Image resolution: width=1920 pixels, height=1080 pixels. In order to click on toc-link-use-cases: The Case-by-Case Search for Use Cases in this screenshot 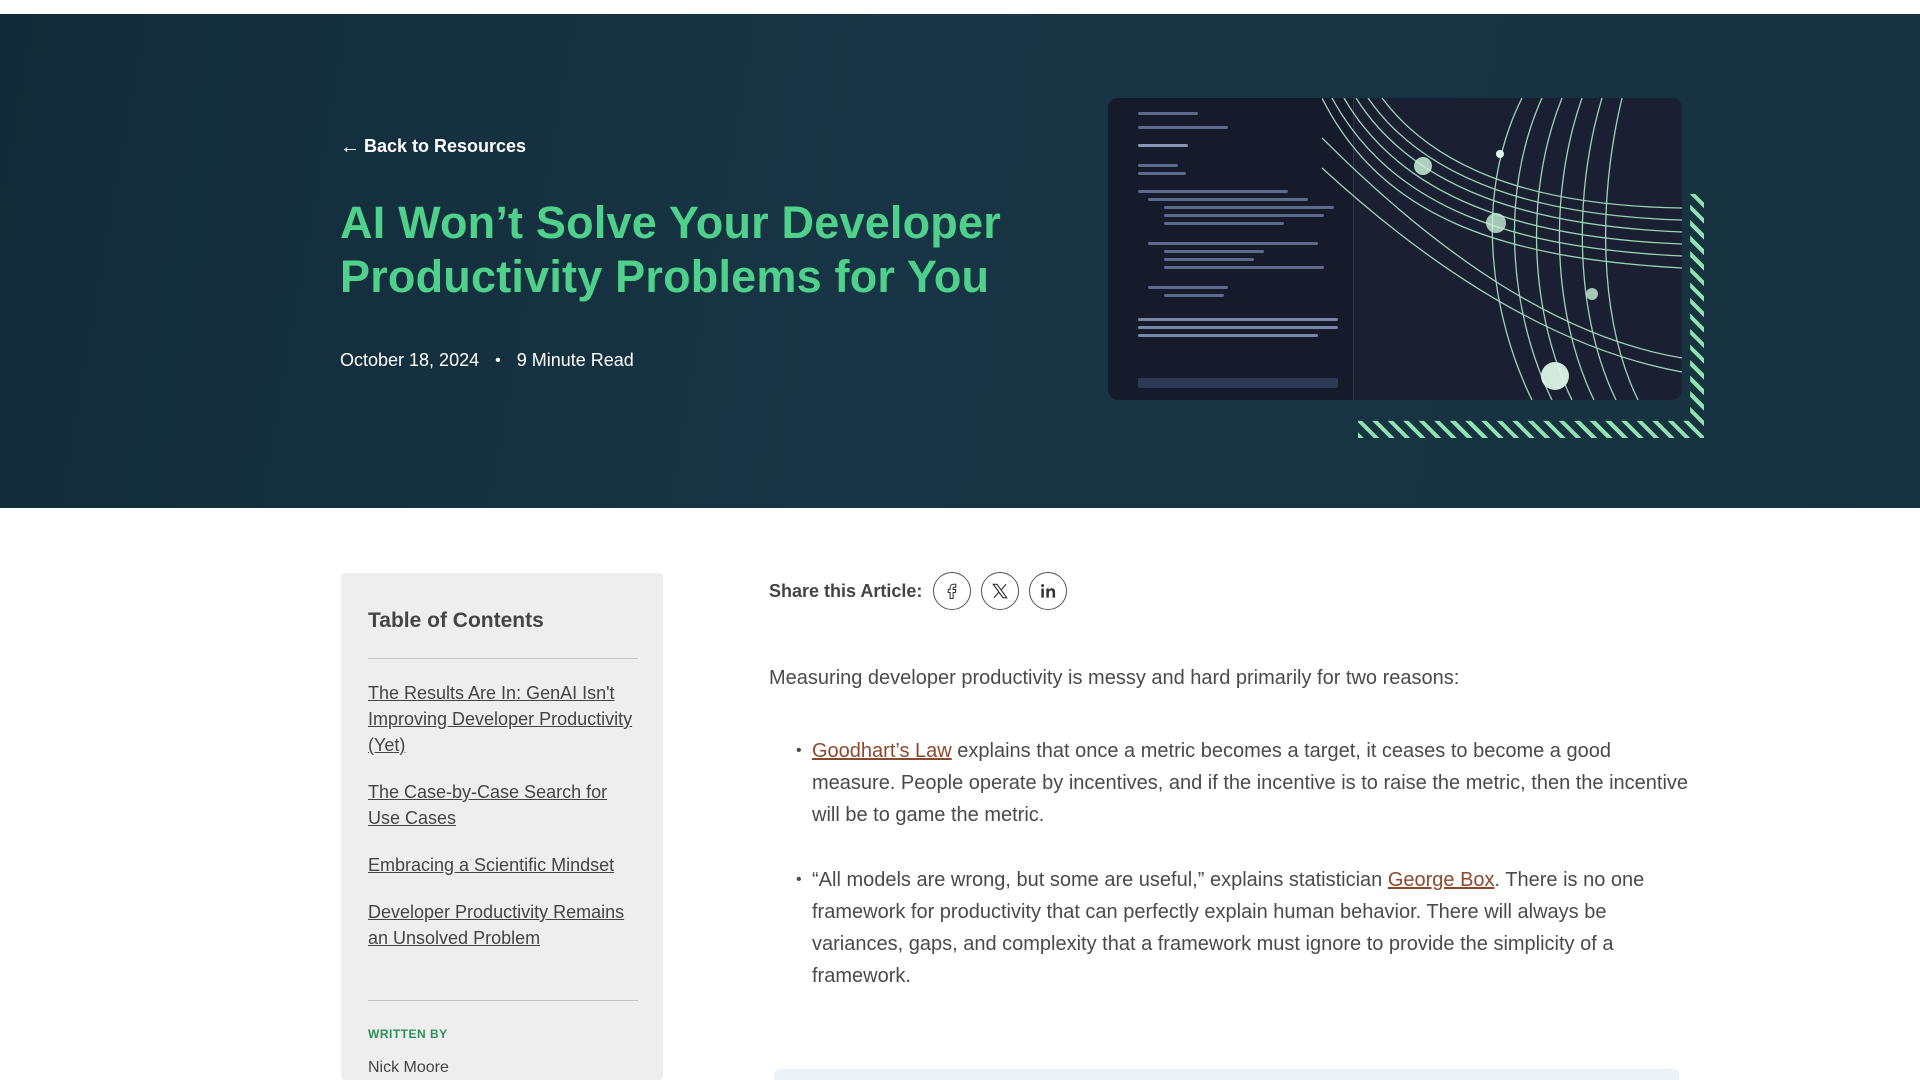, I will do `click(487, 805)`.